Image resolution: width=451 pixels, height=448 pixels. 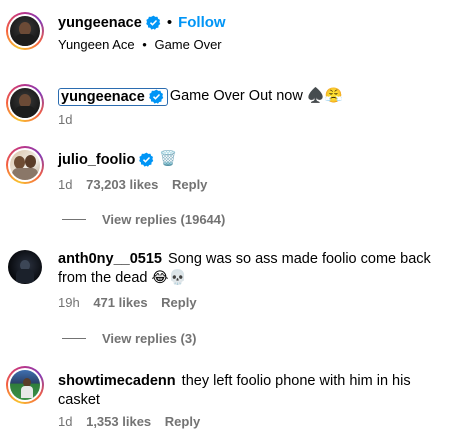 I want to click on caption-avatar, so click(x=25, y=103).